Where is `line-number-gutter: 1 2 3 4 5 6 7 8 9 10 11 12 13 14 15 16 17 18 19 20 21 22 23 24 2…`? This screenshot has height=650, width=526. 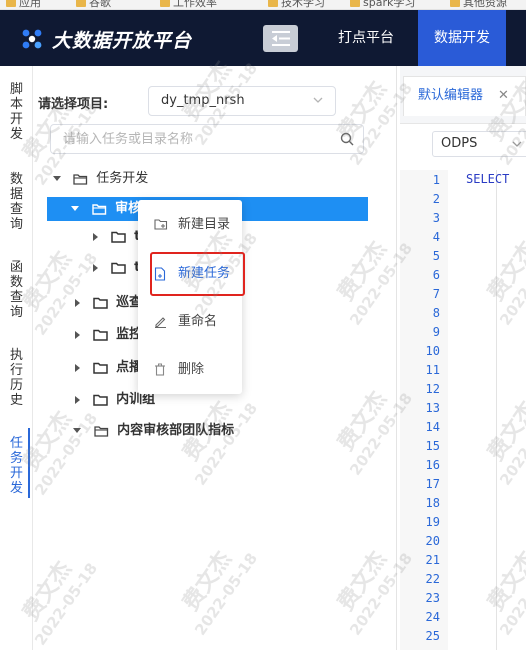 line-number-gutter: 1 2 3 4 5 6 7 8 9 10 11 12 13 14 15 16 17 18 19 20 21 22 23 24 2… is located at coordinates (424, 410).